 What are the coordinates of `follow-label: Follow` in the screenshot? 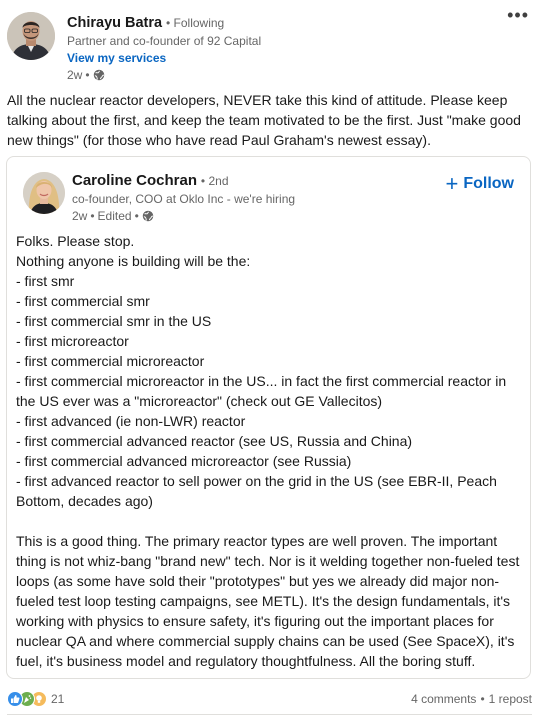 It's located at (488, 183).